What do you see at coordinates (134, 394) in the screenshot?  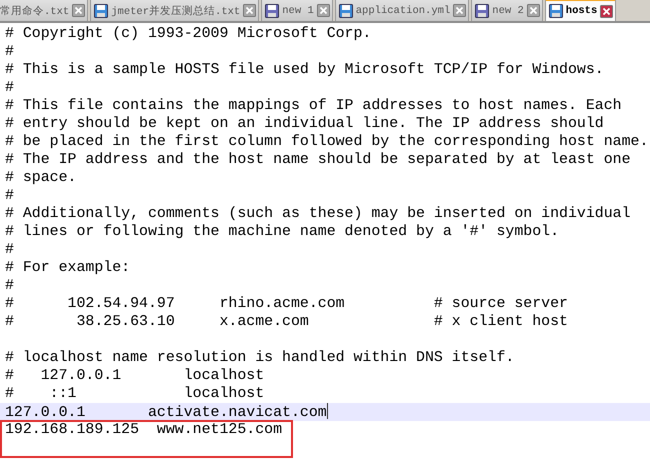 I see `code-line: # ::1 localhost` at bounding box center [134, 394].